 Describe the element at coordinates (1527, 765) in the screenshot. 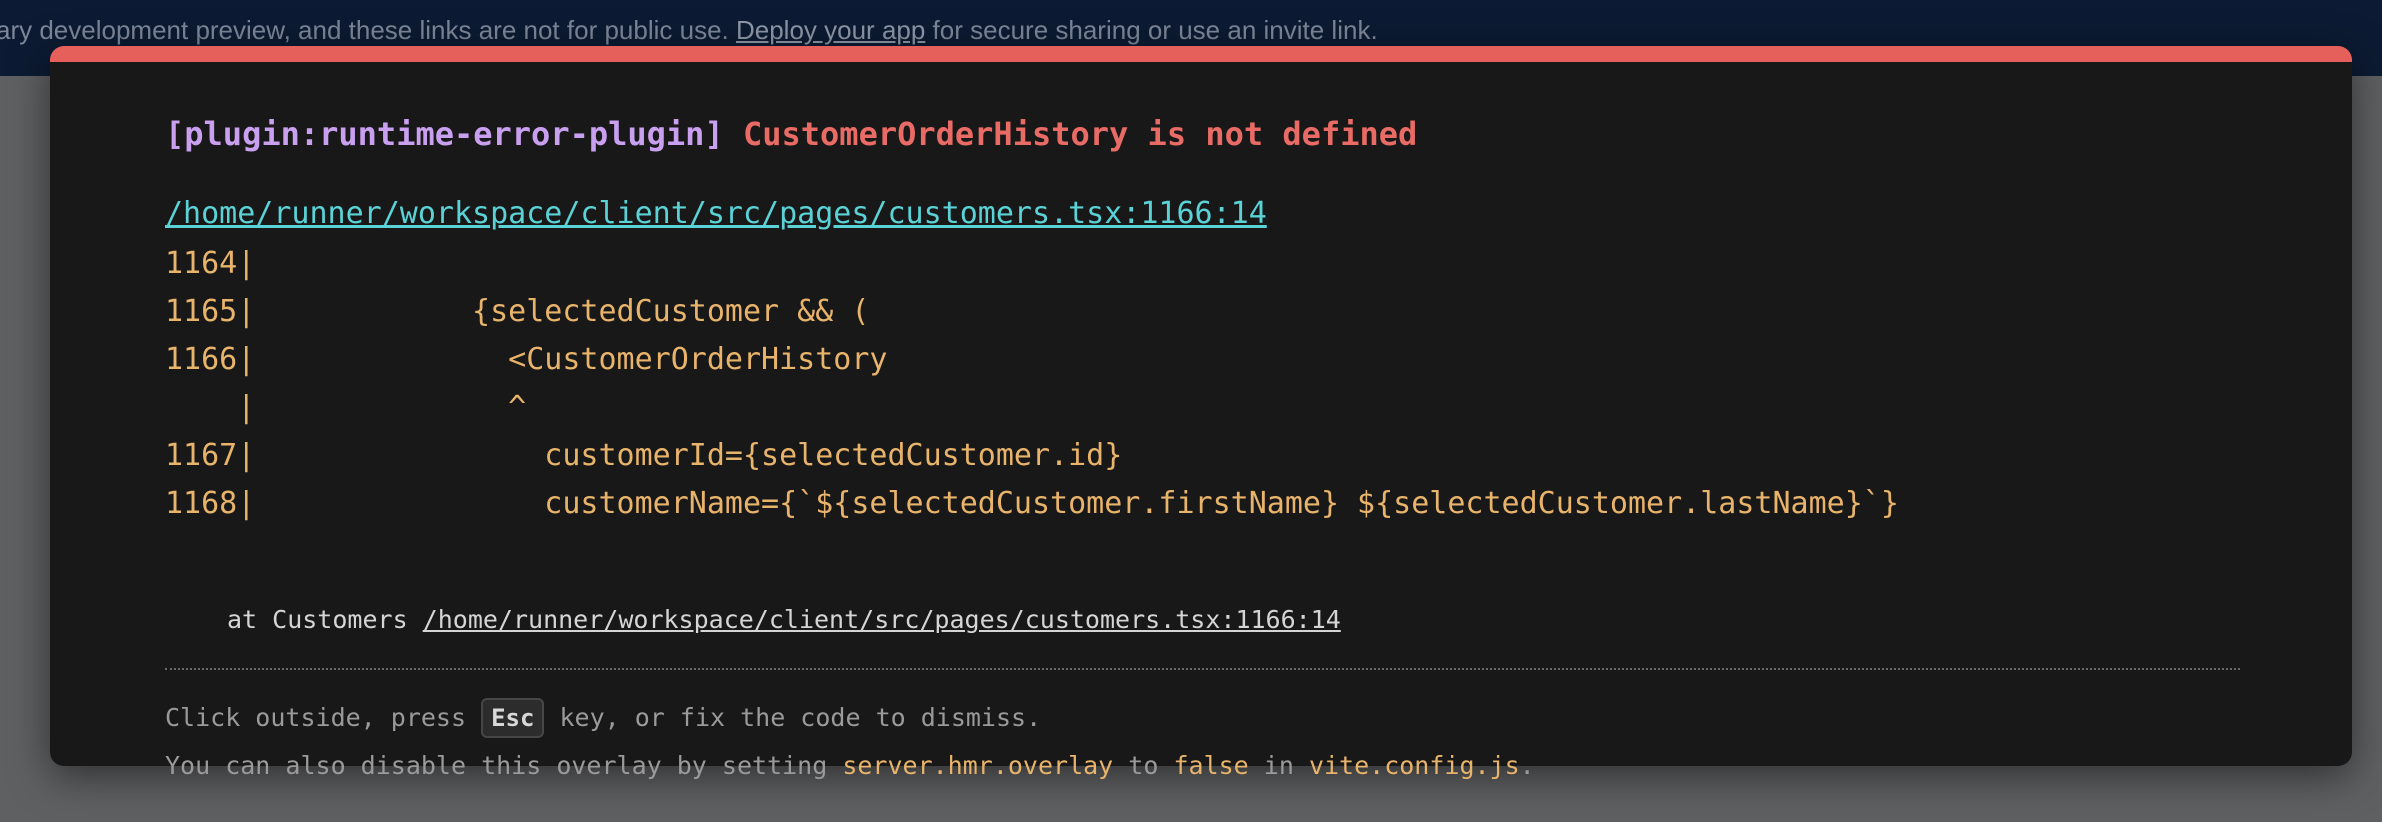

I see `tip-text: .` at that location.